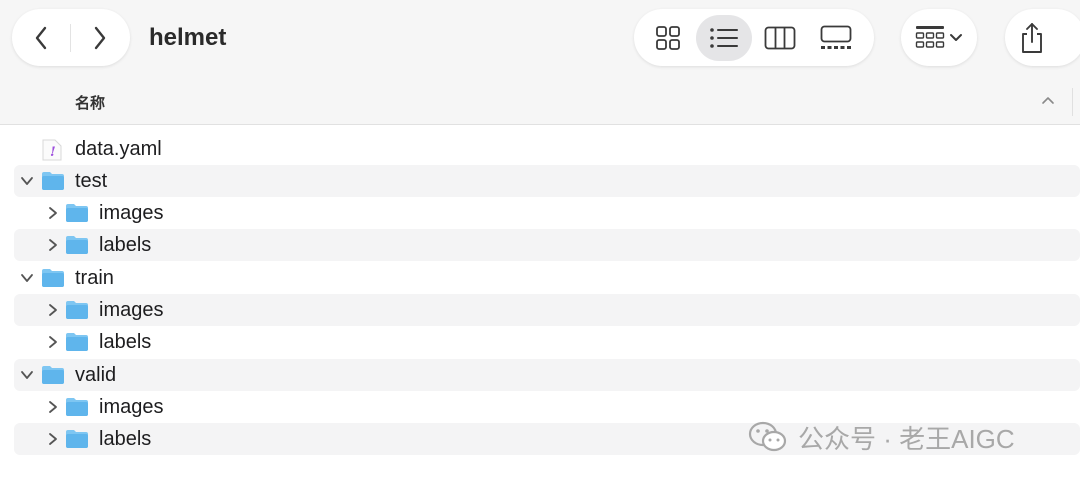 This screenshot has height=479, width=1080. I want to click on watermark-text: 公众号 · 老王AIGC, so click(906, 438).